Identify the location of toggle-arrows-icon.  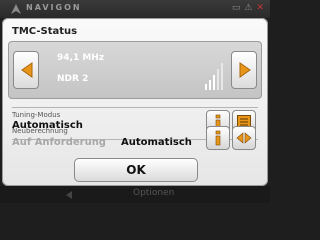
(244, 138).